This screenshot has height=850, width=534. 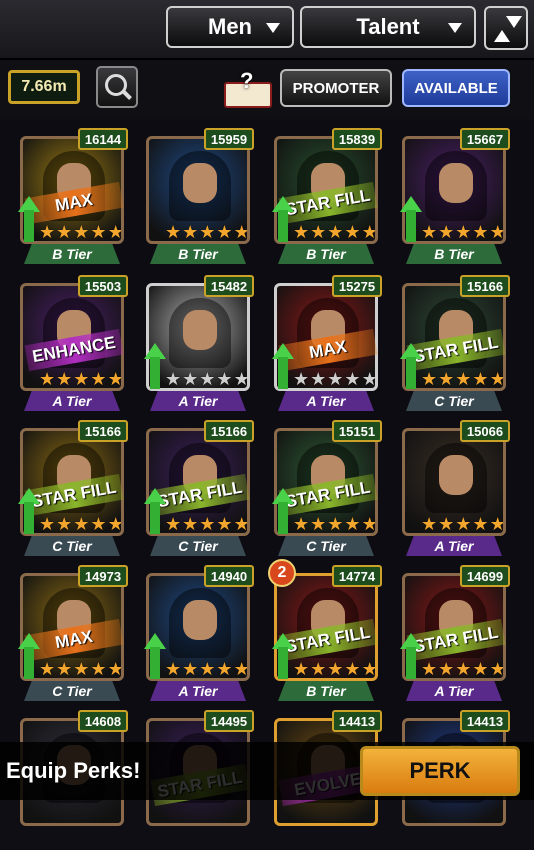 I want to click on superstar-card: ★ ★ ★ ★ ★ MAX 15275 A Tier, so click(x=327, y=345).